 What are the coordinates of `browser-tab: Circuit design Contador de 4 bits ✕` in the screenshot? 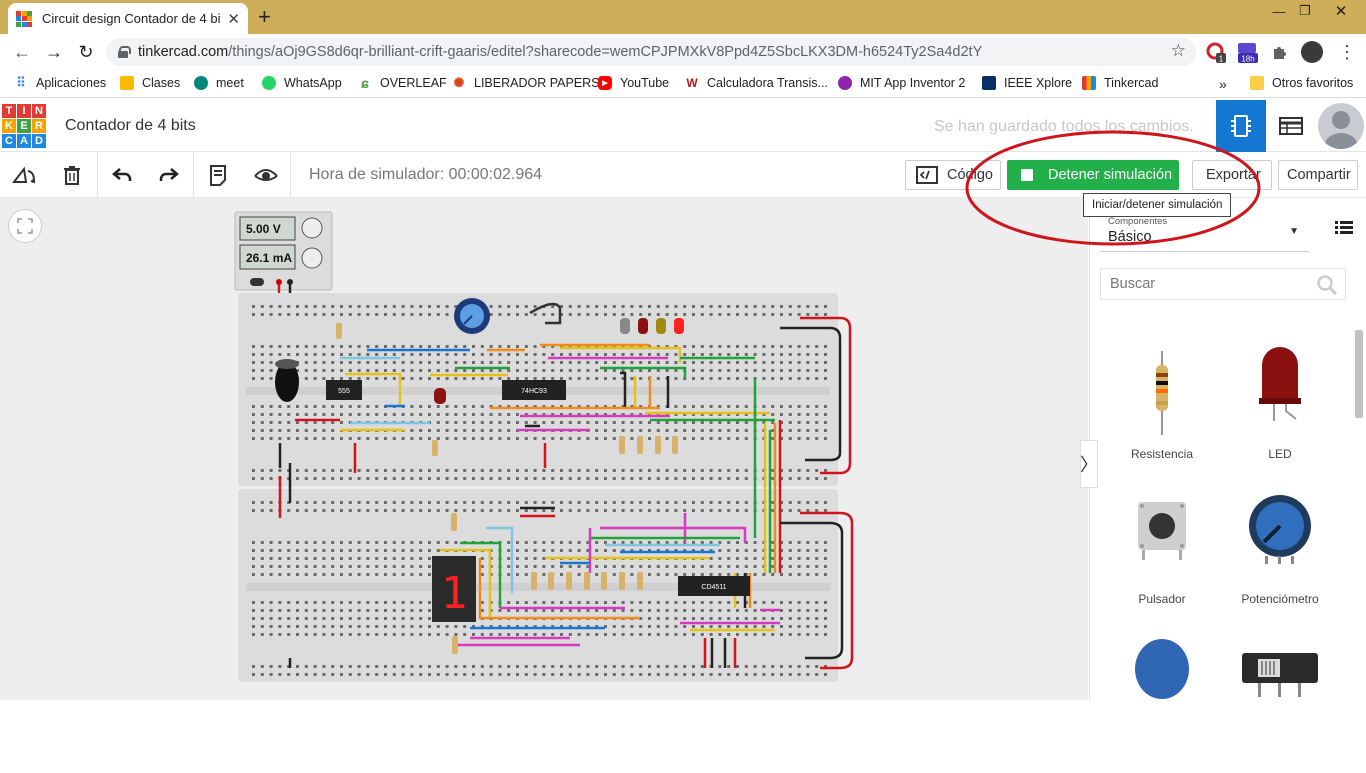 It's located at (128, 18).